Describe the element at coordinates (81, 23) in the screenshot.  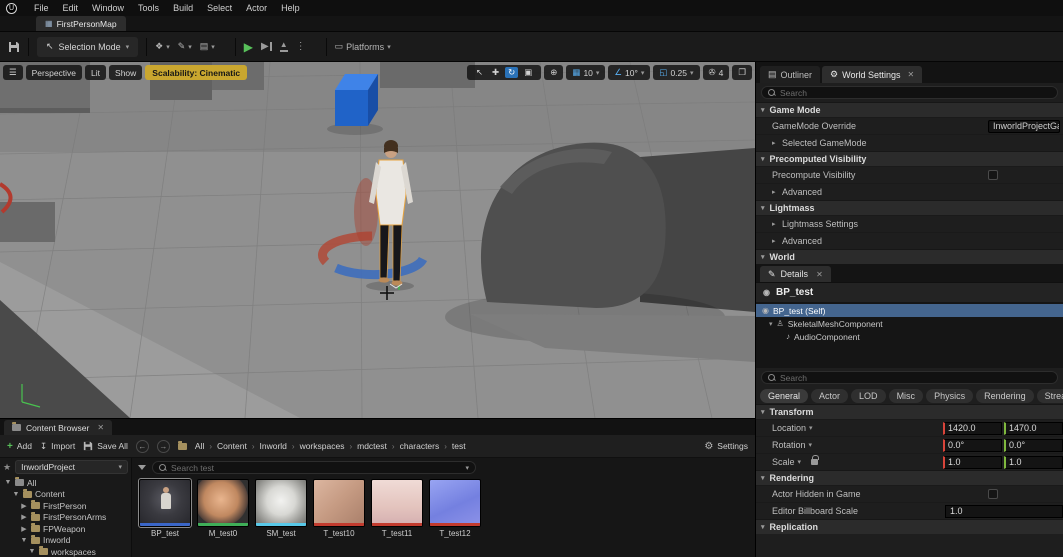
I see `tab-firstpersonmap: ▦ FirstPersonMap` at that location.